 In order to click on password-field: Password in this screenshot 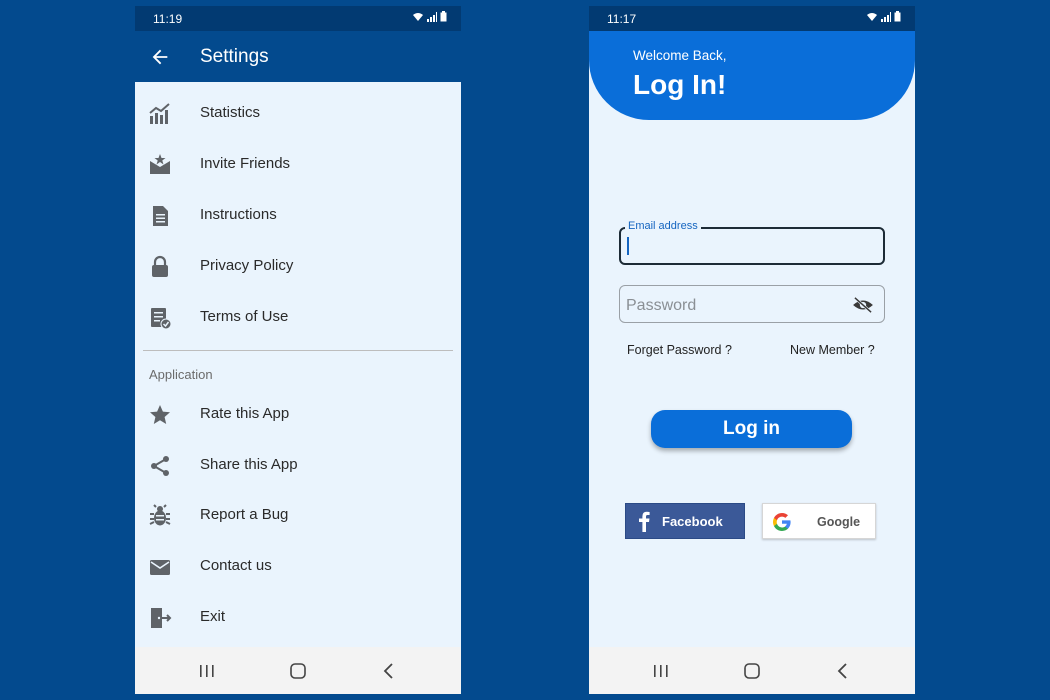, I will do `click(752, 304)`.